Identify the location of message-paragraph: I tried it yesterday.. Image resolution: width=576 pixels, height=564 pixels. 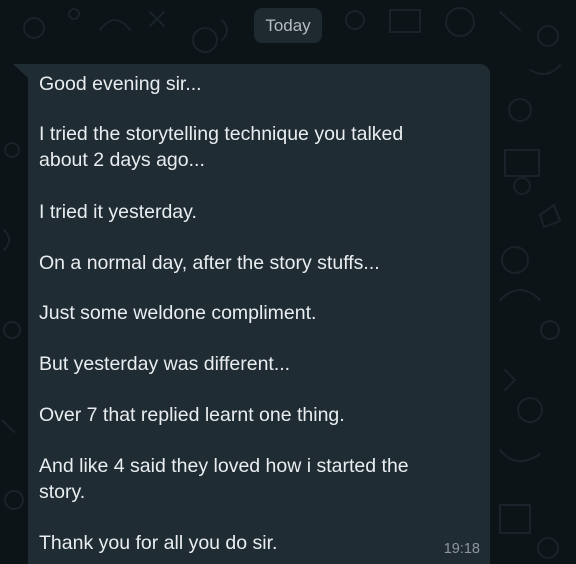
(118, 212).